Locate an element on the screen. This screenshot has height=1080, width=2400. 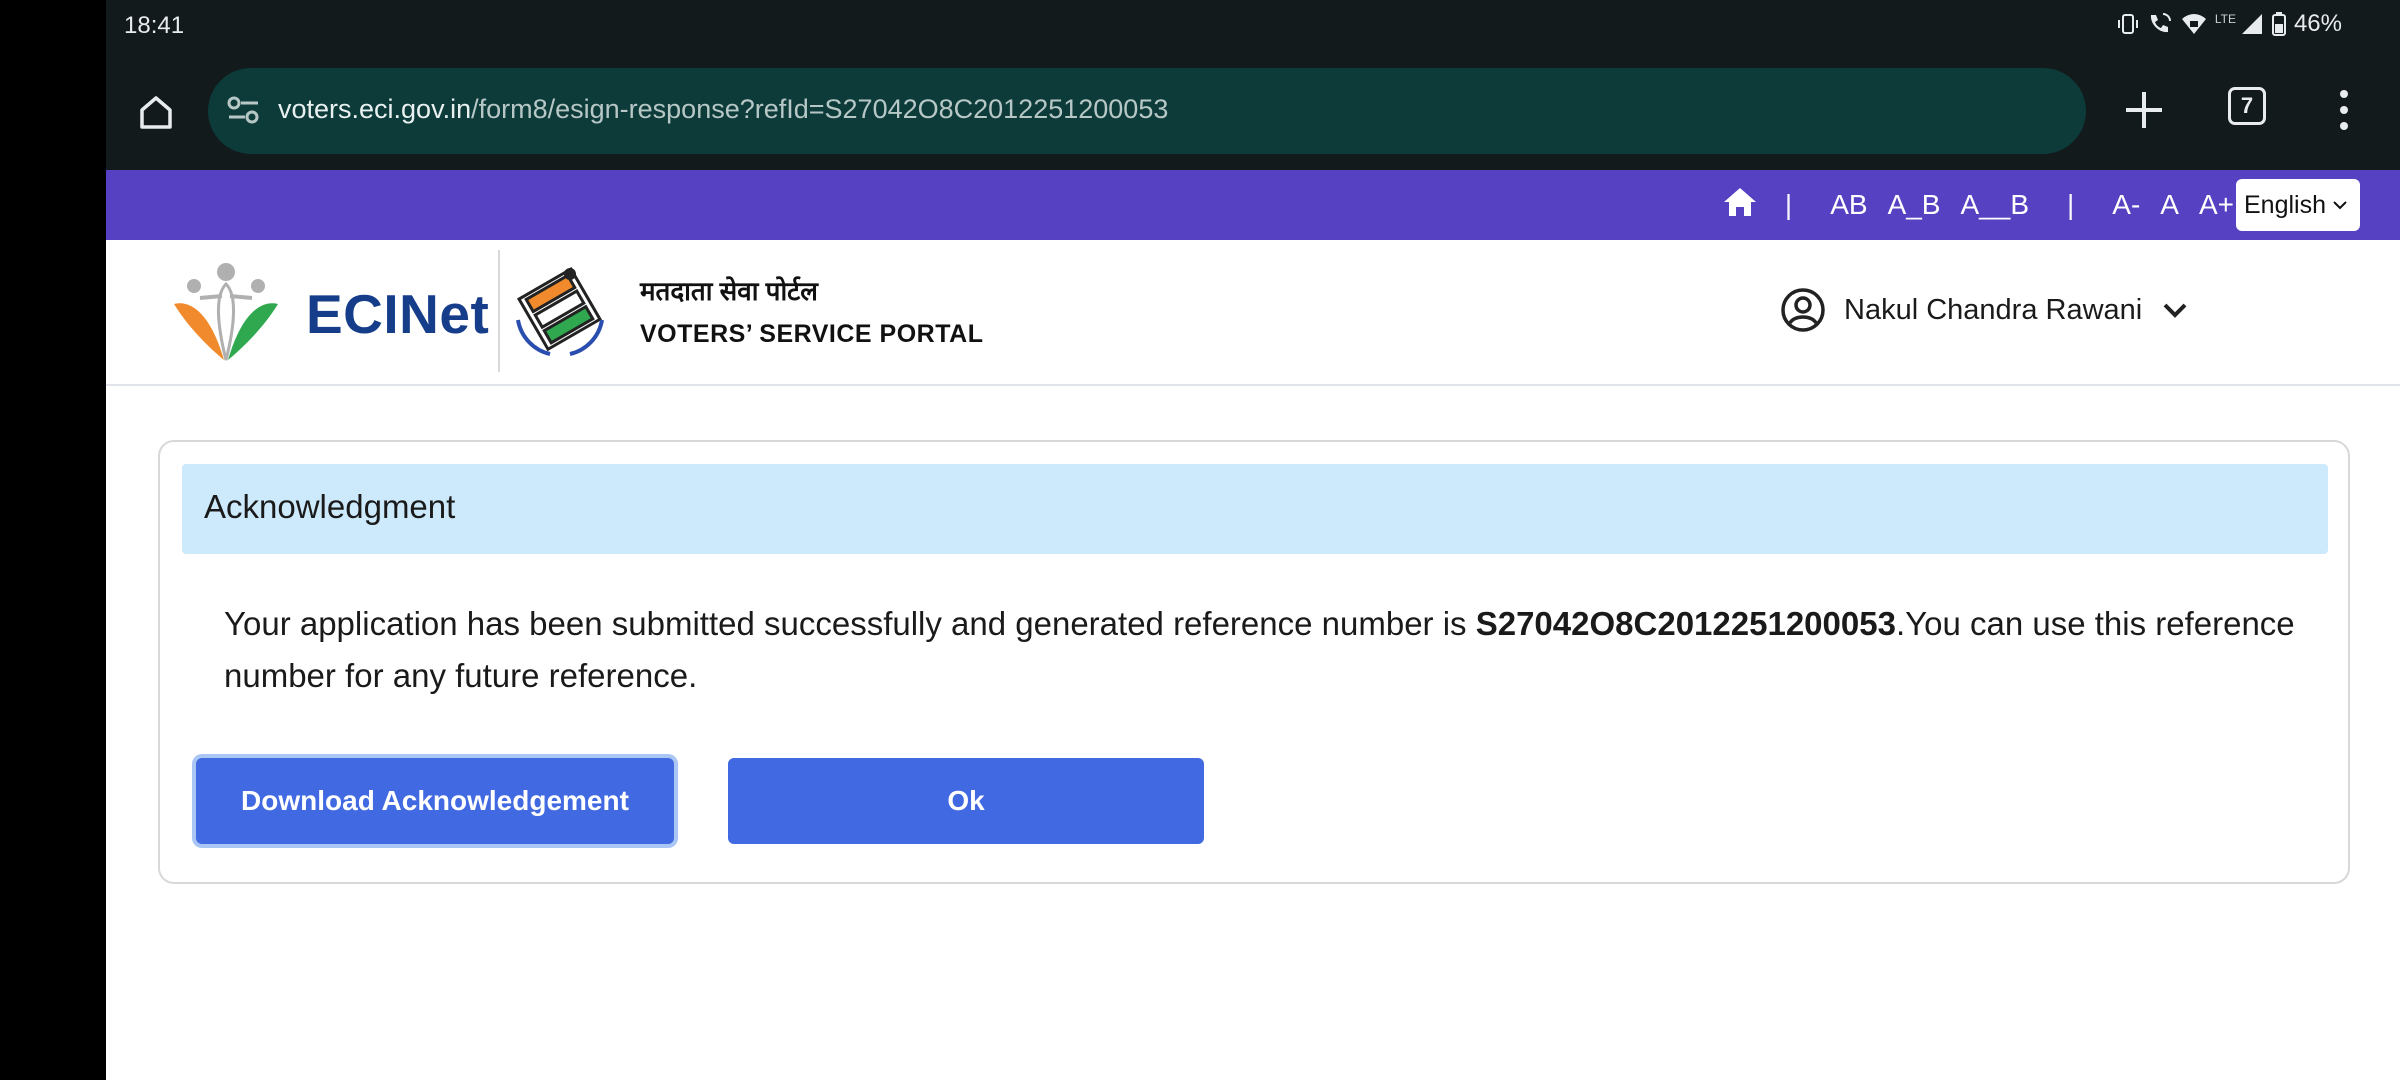
home-link is located at coordinates (1740, 205).